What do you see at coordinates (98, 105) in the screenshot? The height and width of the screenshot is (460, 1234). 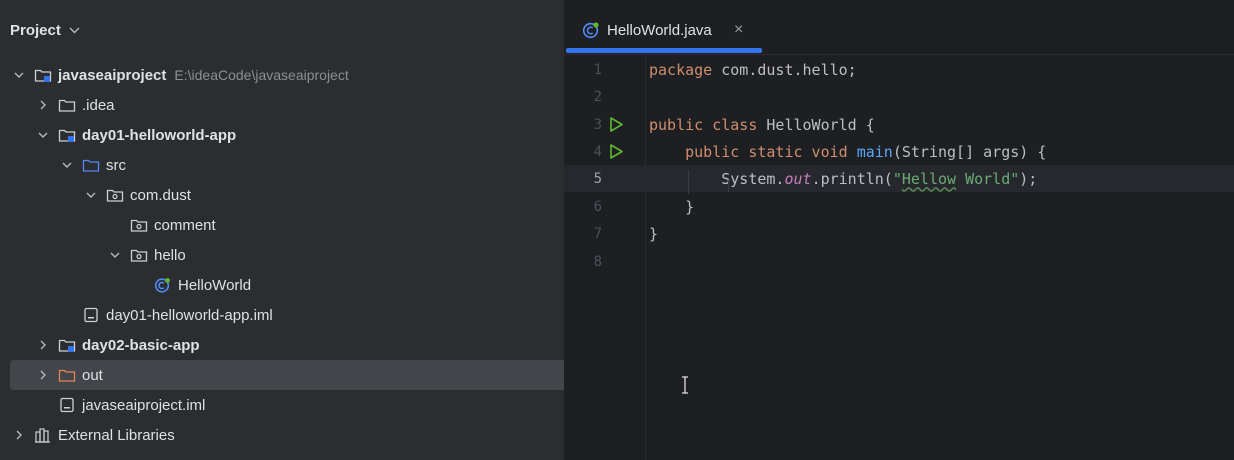 I see `tree-item-label: .idea` at bounding box center [98, 105].